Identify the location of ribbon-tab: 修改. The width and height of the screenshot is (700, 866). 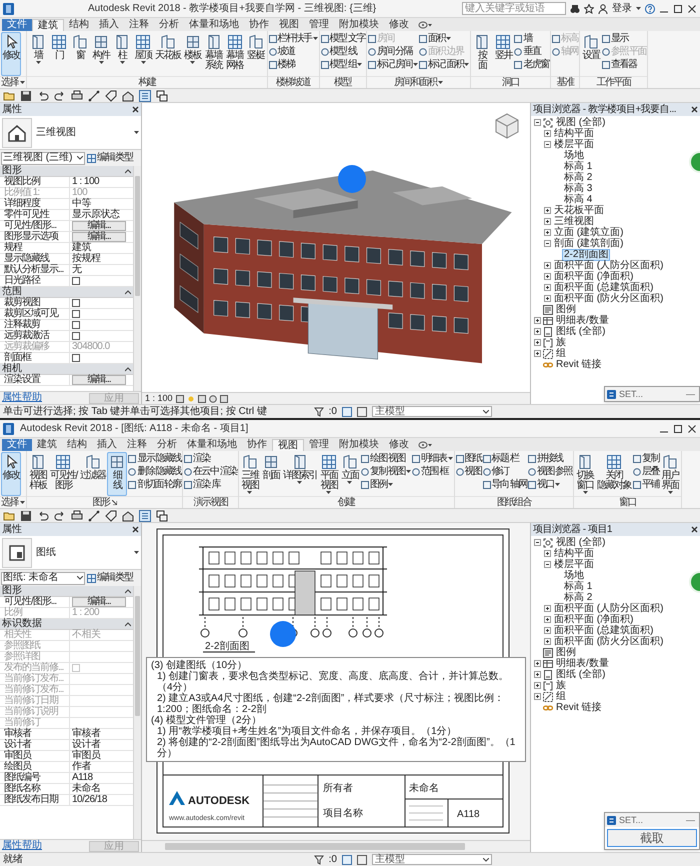
(399, 445).